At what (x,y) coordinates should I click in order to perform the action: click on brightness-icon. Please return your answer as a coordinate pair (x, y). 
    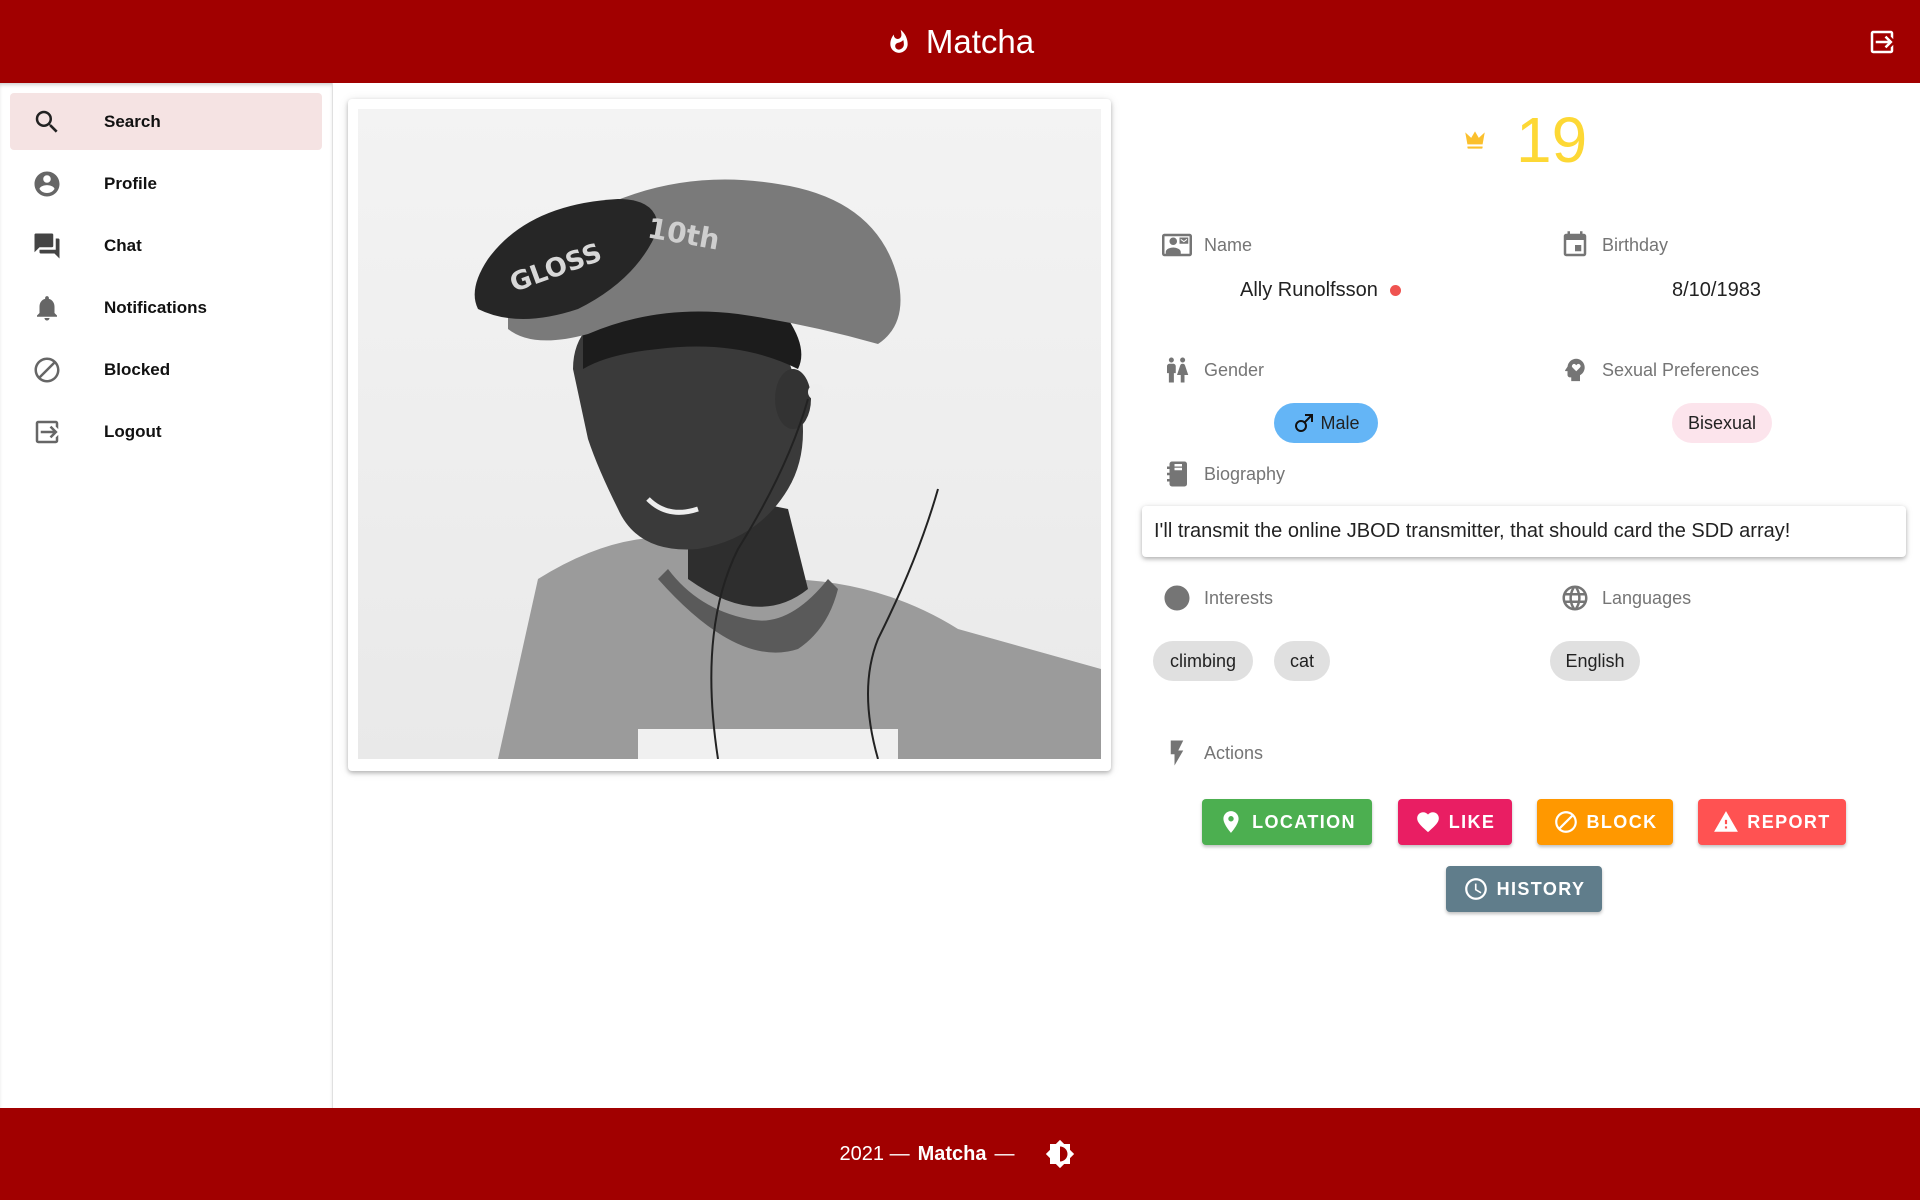
    Looking at the image, I should click on (1060, 1154).